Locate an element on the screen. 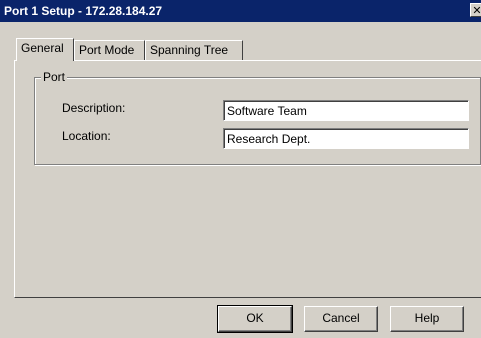 The image size is (481, 338). title-bar: Port 1 Setup - 172.28.184.27 ✕ is located at coordinates (240, 11).